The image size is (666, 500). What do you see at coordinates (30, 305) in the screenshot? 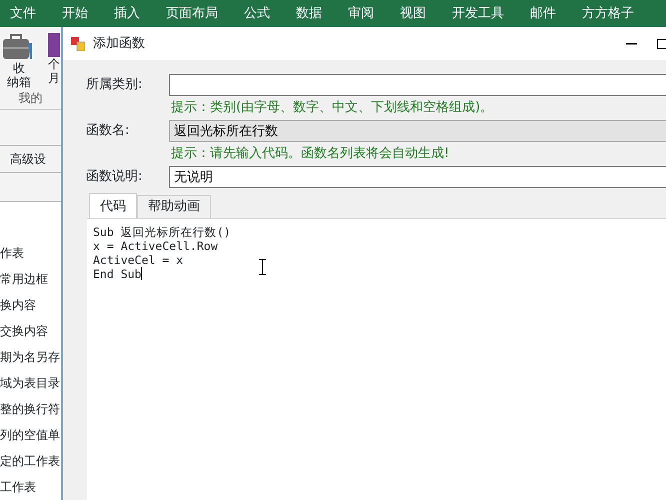
I see `list-item: 换内容` at bounding box center [30, 305].